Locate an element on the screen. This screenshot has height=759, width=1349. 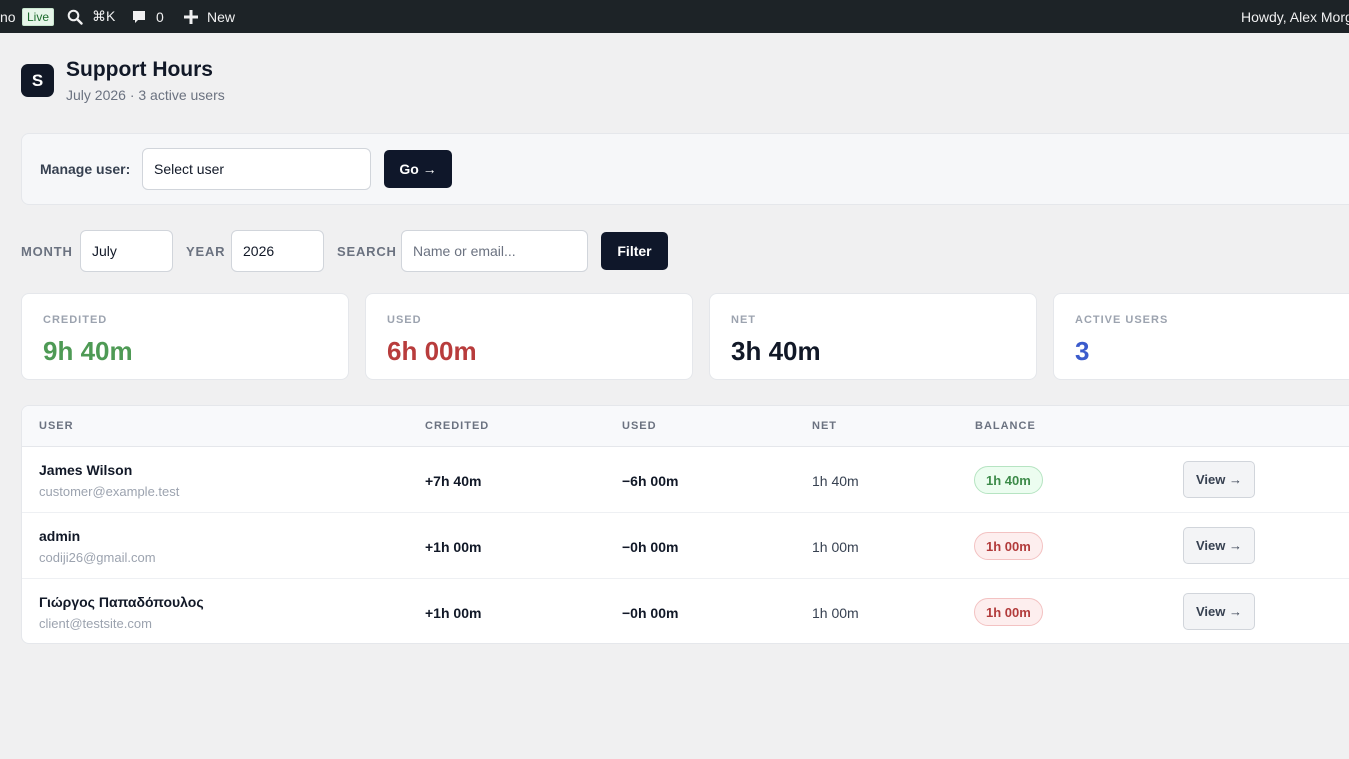
month-select: July is located at coordinates (126, 251).